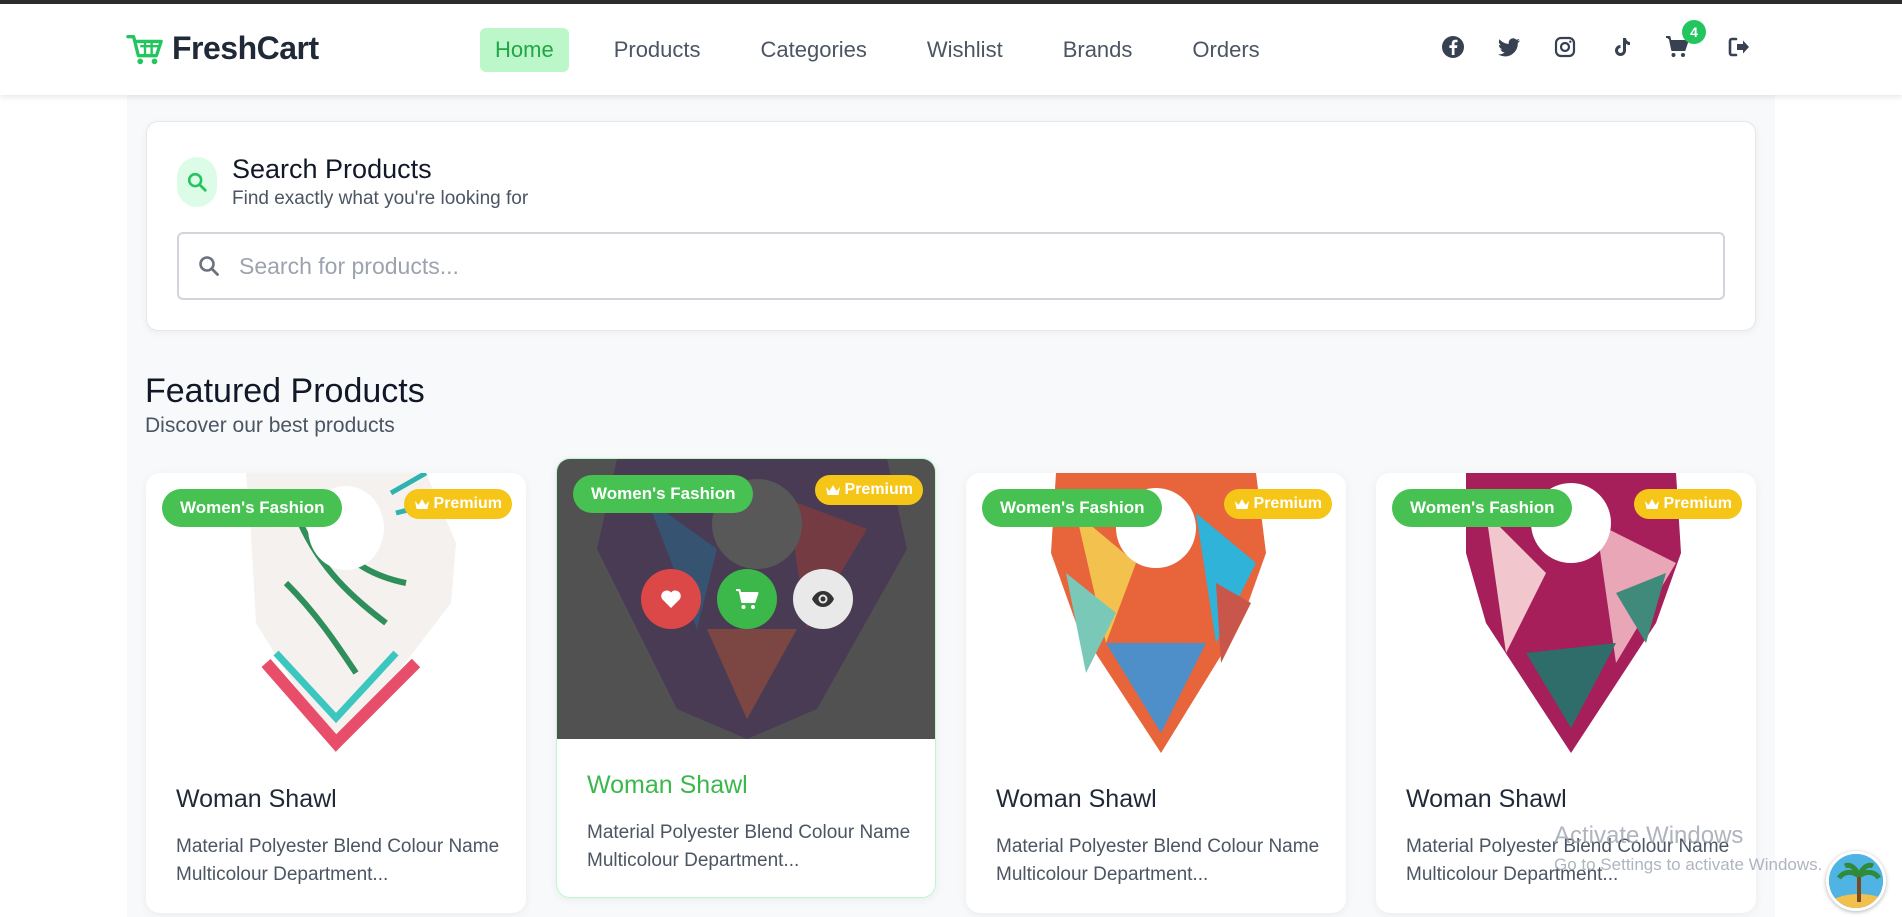 The width and height of the screenshot is (1902, 917). Describe the element at coordinates (144, 49) in the screenshot. I see `cart-logo-icon` at that location.